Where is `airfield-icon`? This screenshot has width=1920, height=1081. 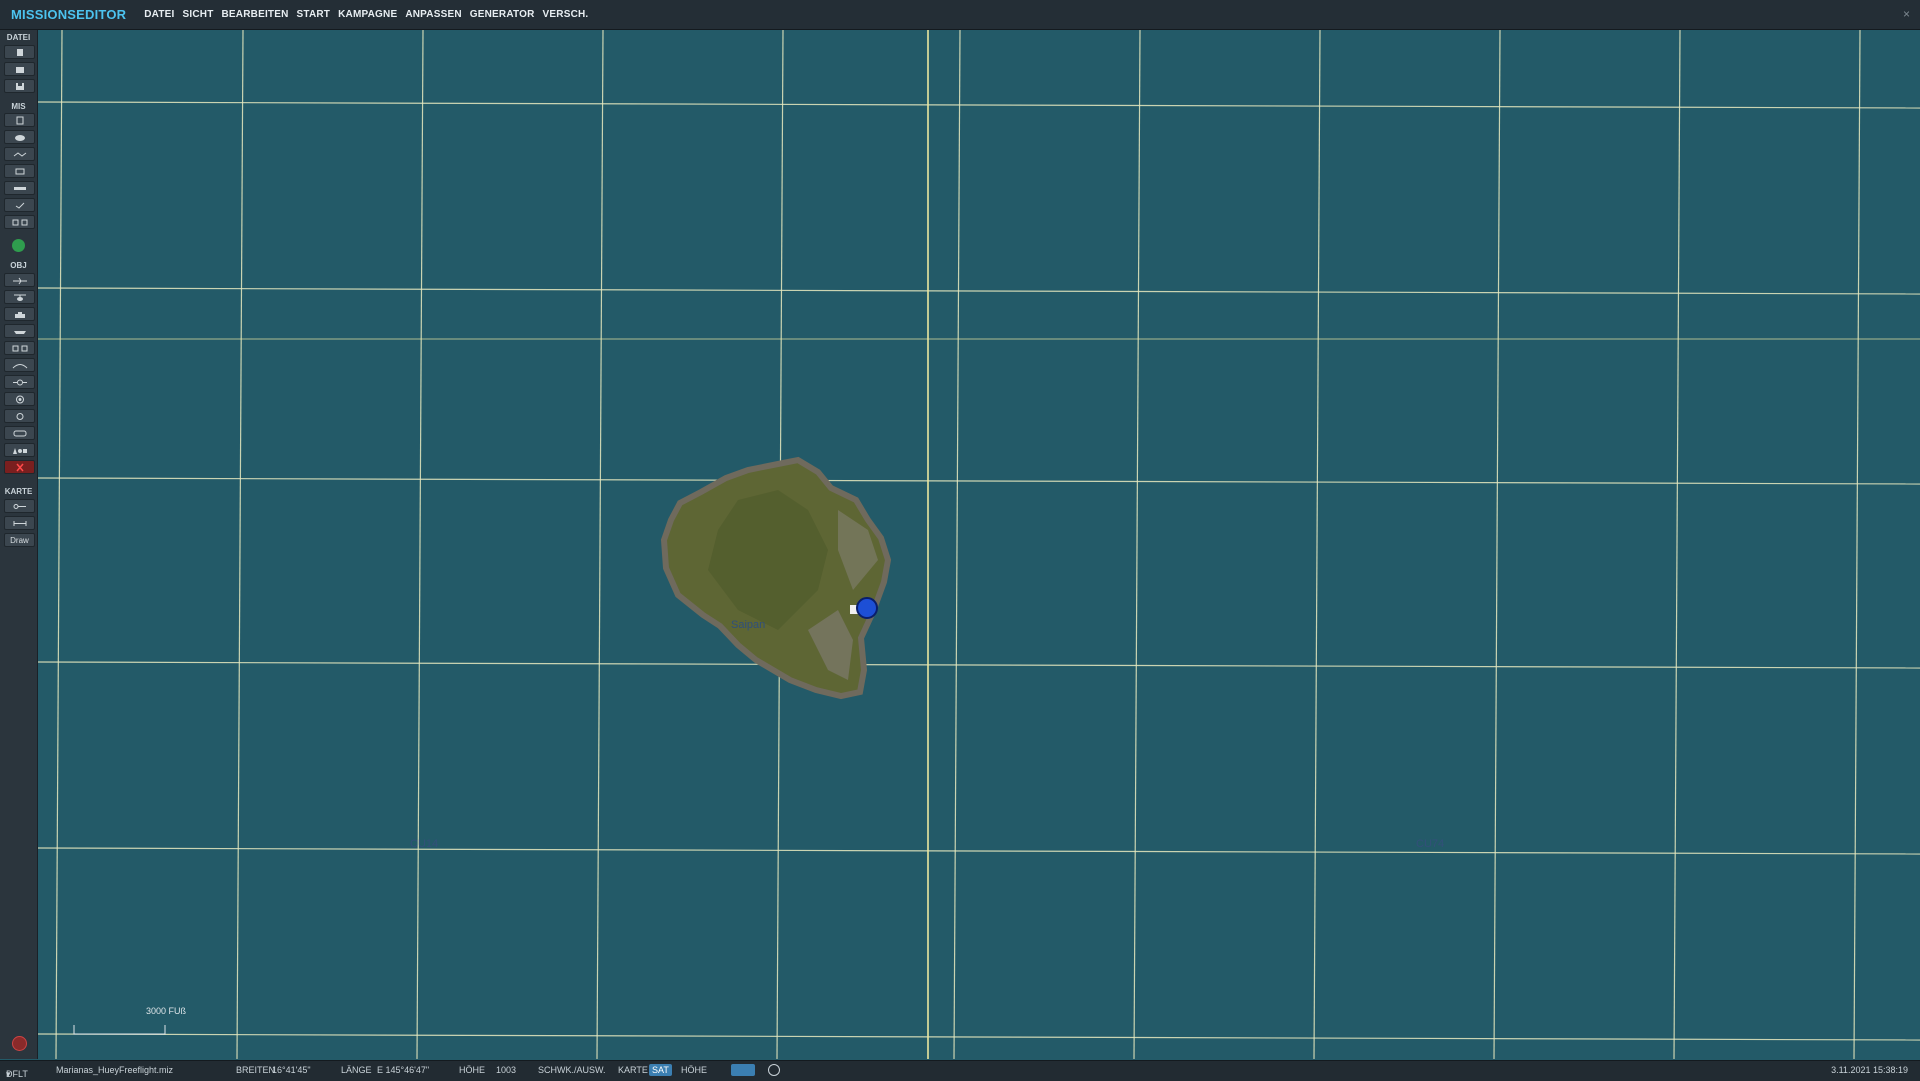
airfield-icon is located at coordinates (19, 416).